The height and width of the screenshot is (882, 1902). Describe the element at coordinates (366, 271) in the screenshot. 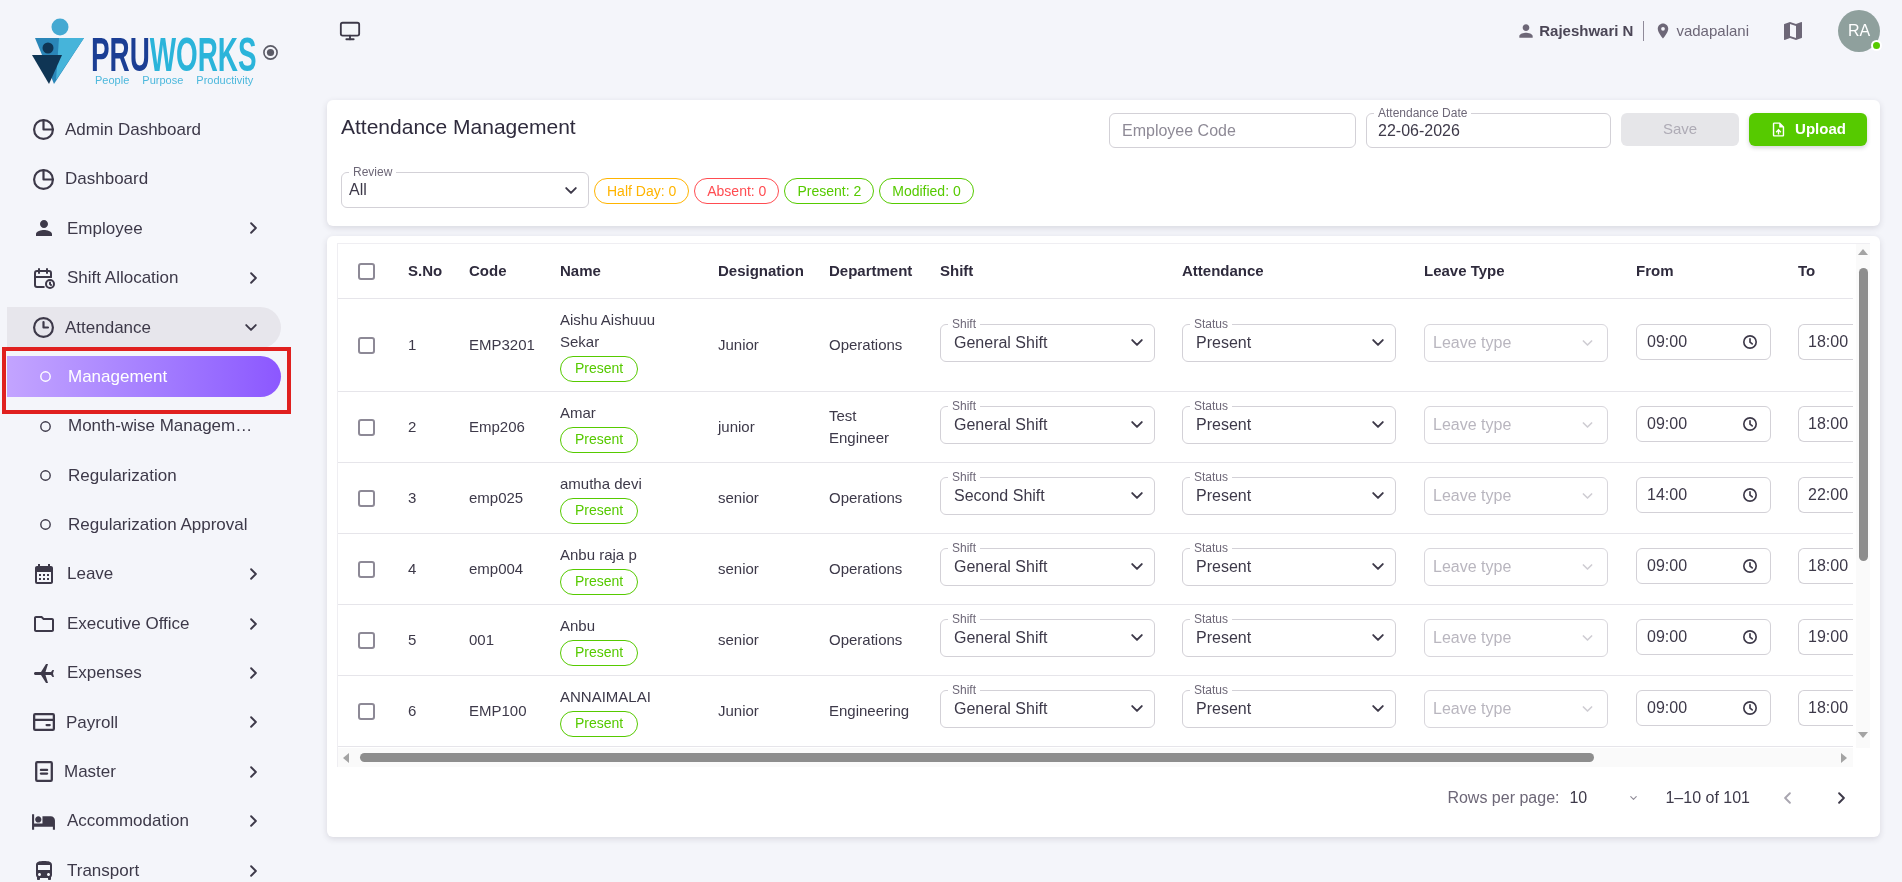

I see `select-all-checkbox` at that location.